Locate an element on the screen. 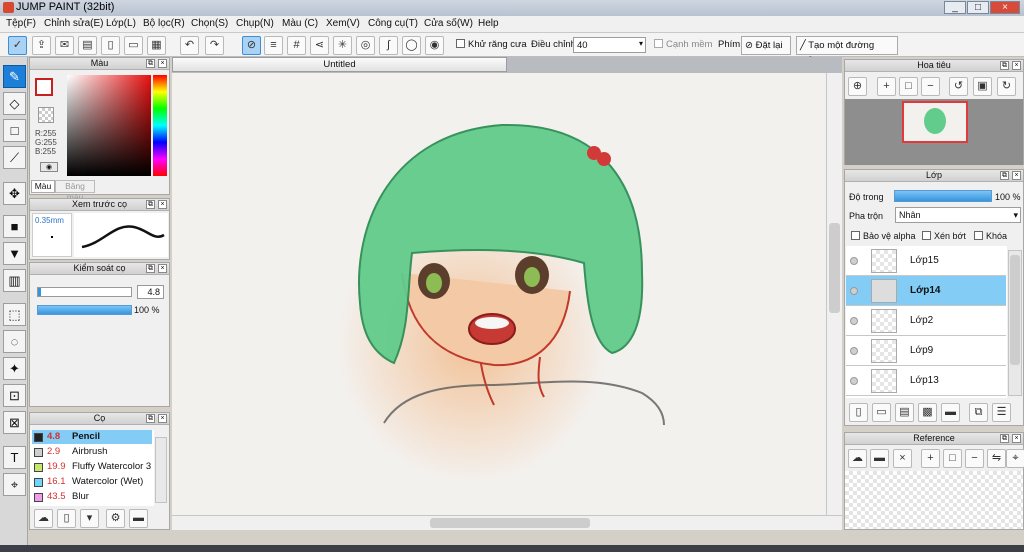 This screenshot has width=1024, height=552. menu-edit: Chỉnh sửa(E) is located at coordinates (74, 23).